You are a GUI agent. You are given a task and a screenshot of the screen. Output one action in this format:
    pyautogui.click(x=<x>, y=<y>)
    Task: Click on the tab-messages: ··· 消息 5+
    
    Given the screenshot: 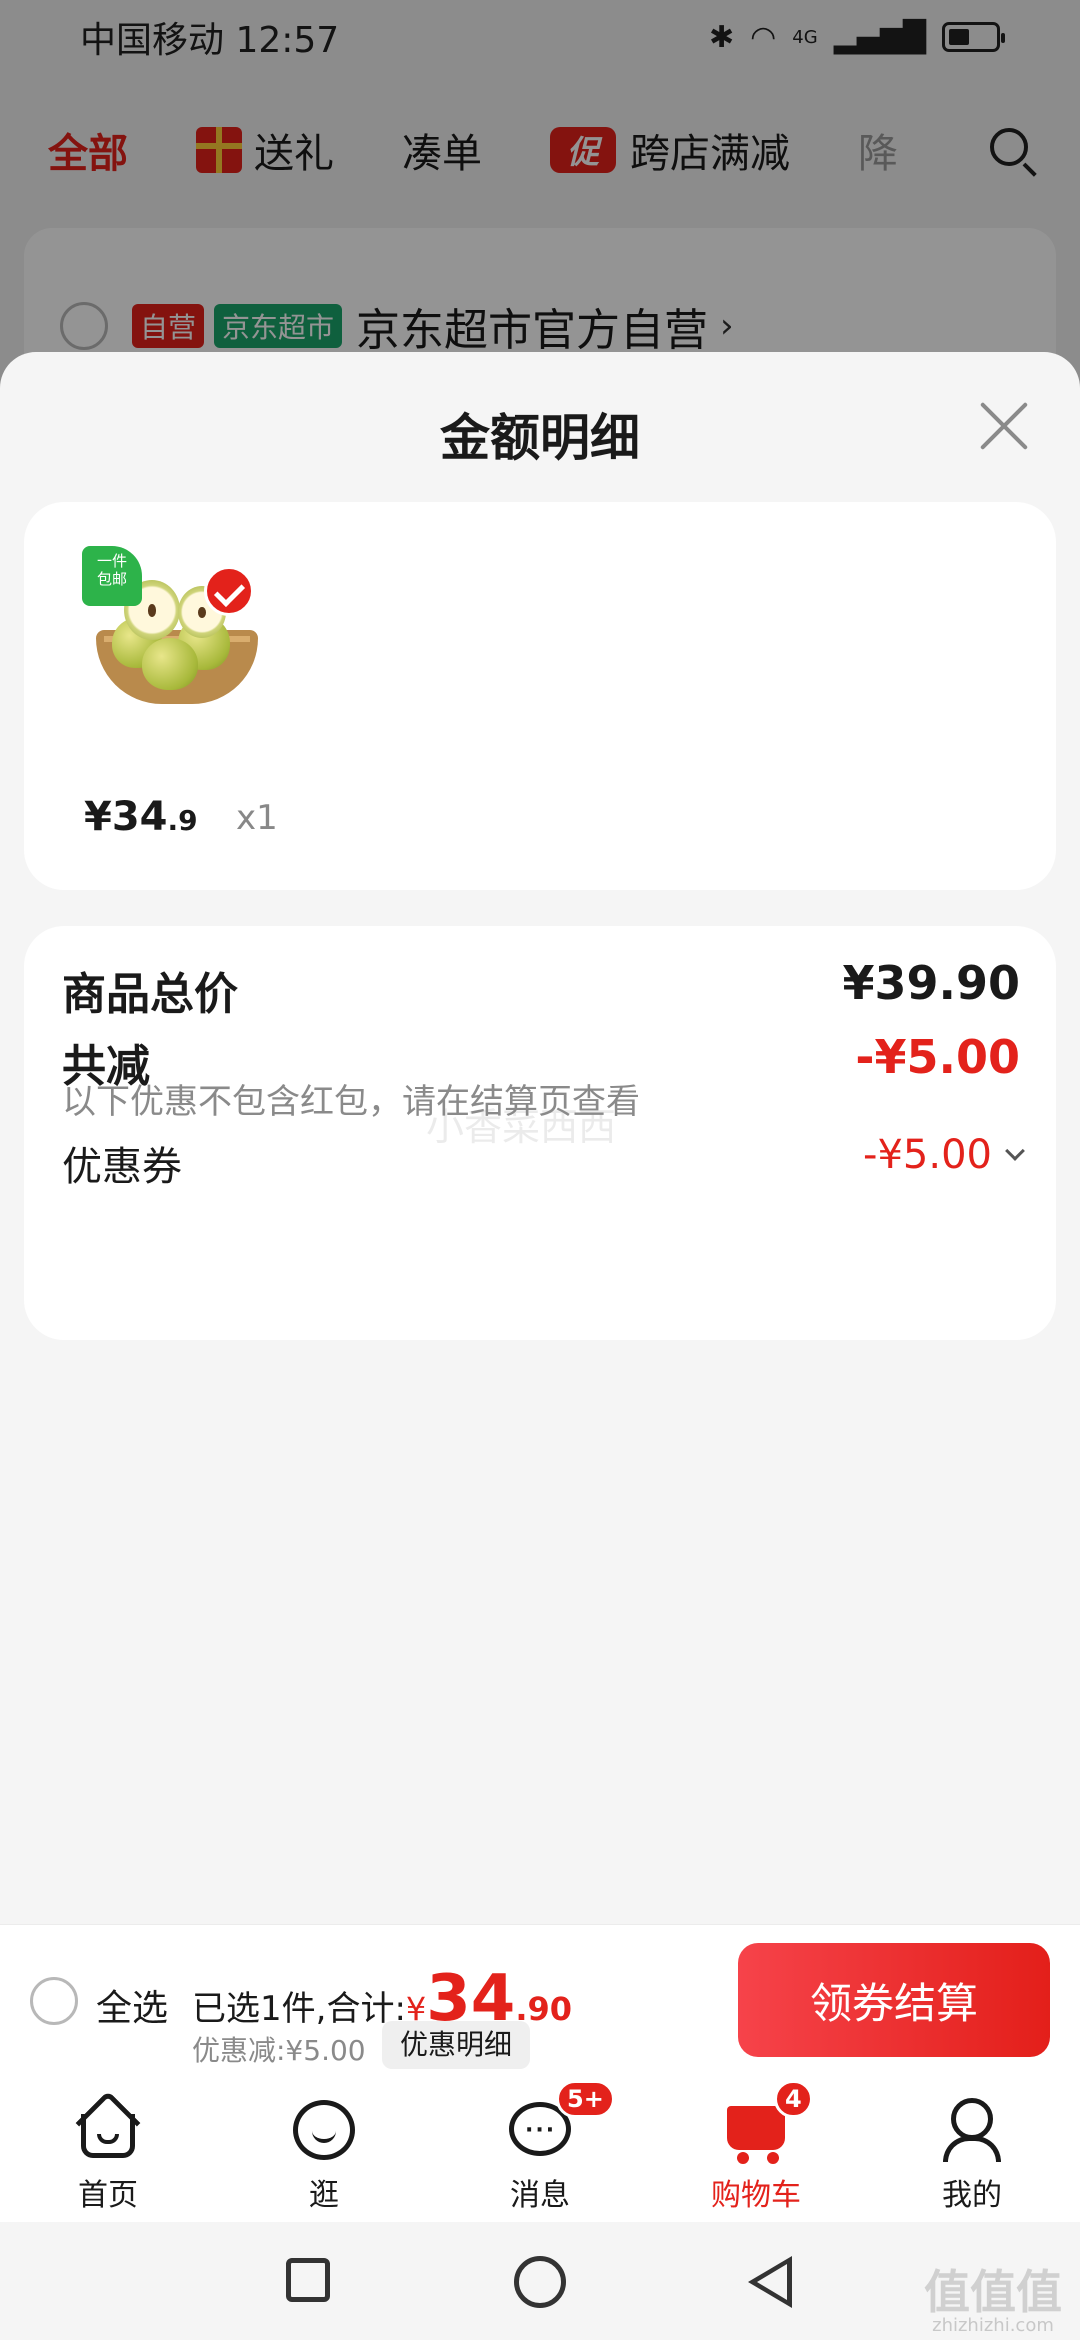 What is the action you would take?
    pyautogui.click(x=540, y=2146)
    